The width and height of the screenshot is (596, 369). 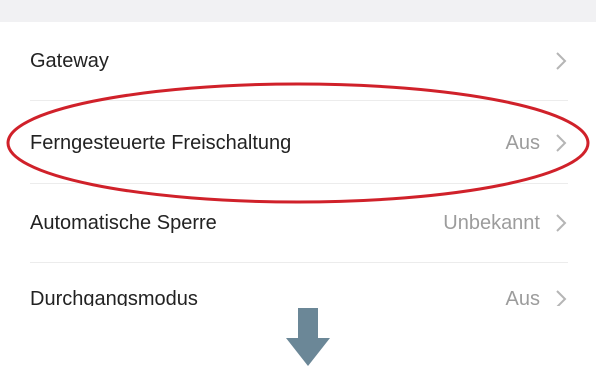 I want to click on settings-row-value: Unbekannt, so click(x=491, y=222).